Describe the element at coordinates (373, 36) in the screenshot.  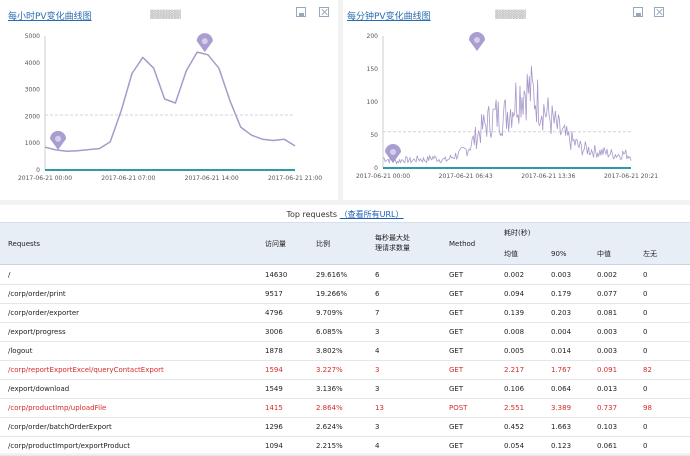
I see `y-tick-label: 200` at that location.